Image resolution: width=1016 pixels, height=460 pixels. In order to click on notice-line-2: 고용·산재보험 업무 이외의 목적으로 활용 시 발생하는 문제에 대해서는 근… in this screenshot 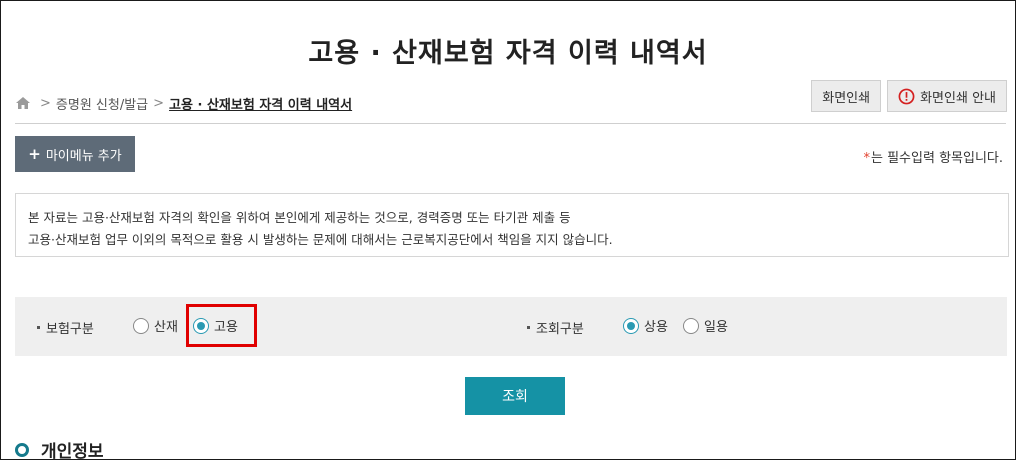, I will do `click(320, 239)`.